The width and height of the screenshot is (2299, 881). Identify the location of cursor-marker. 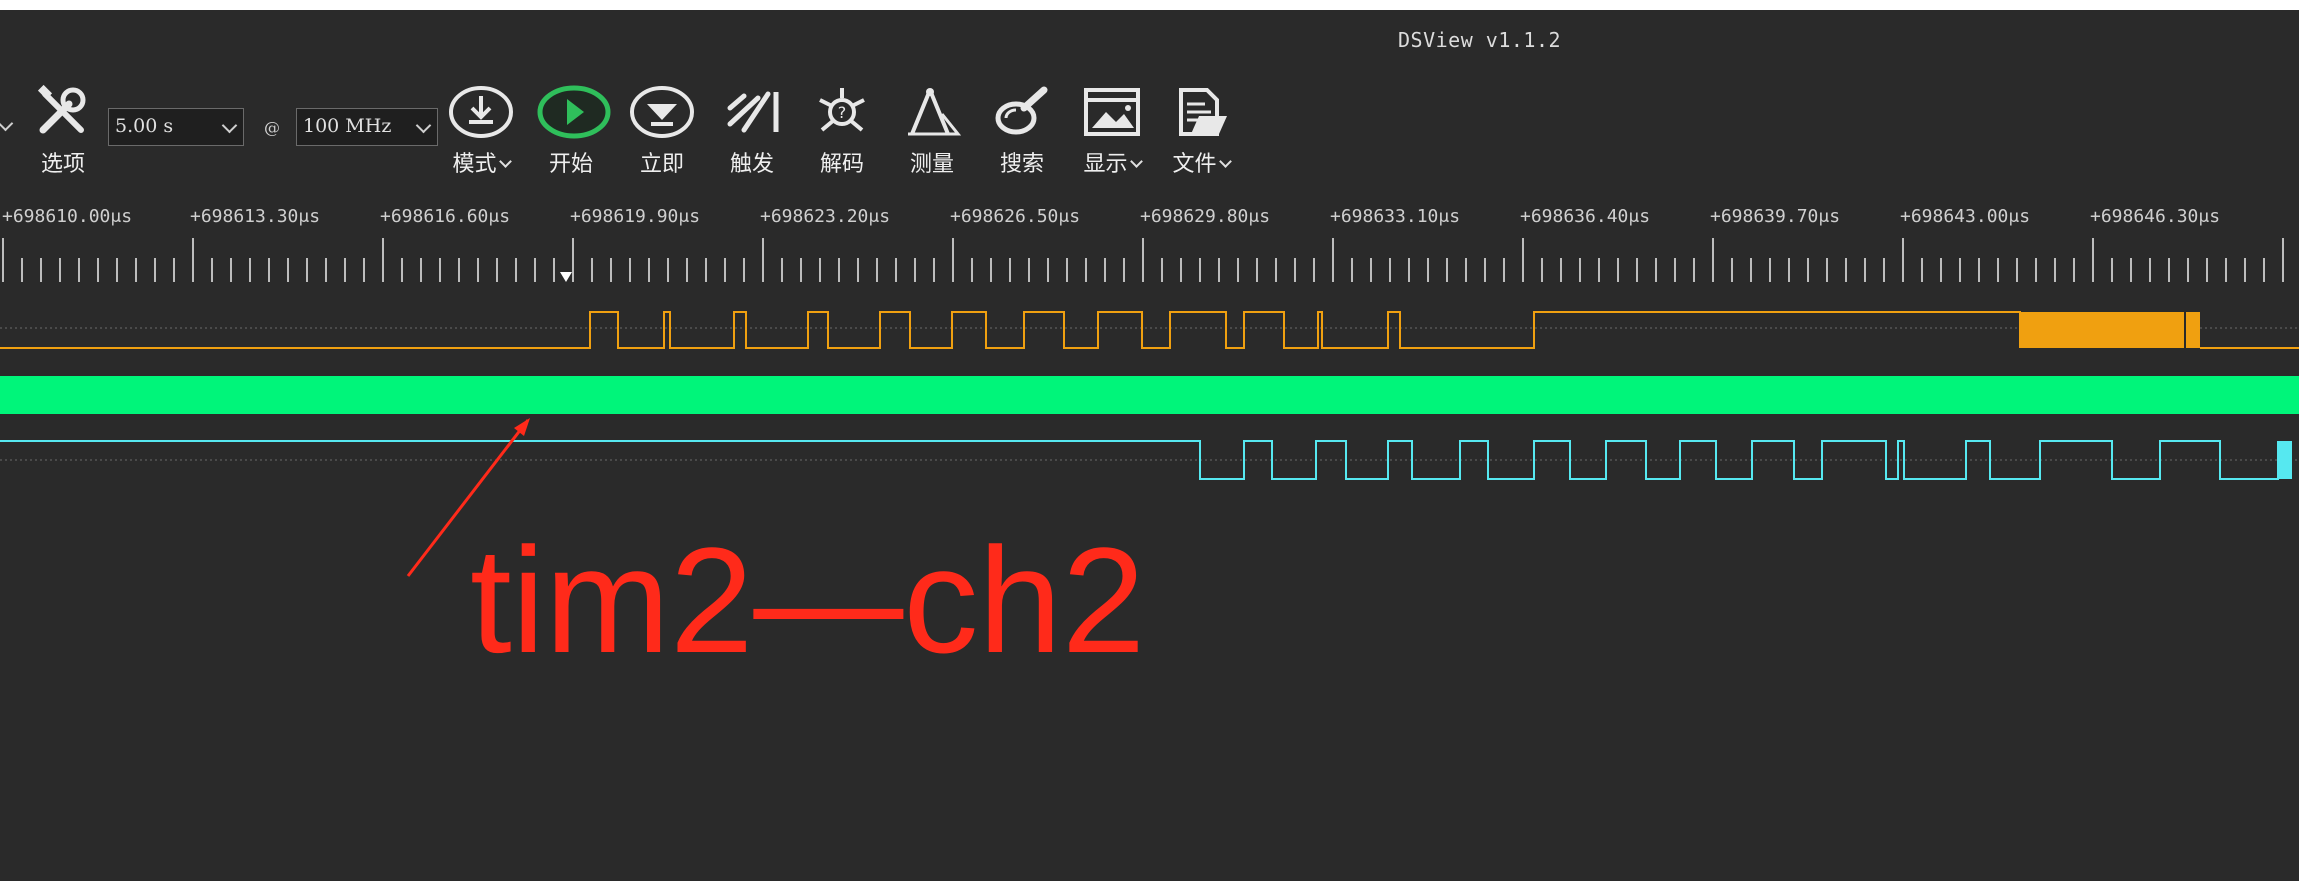
(566, 277).